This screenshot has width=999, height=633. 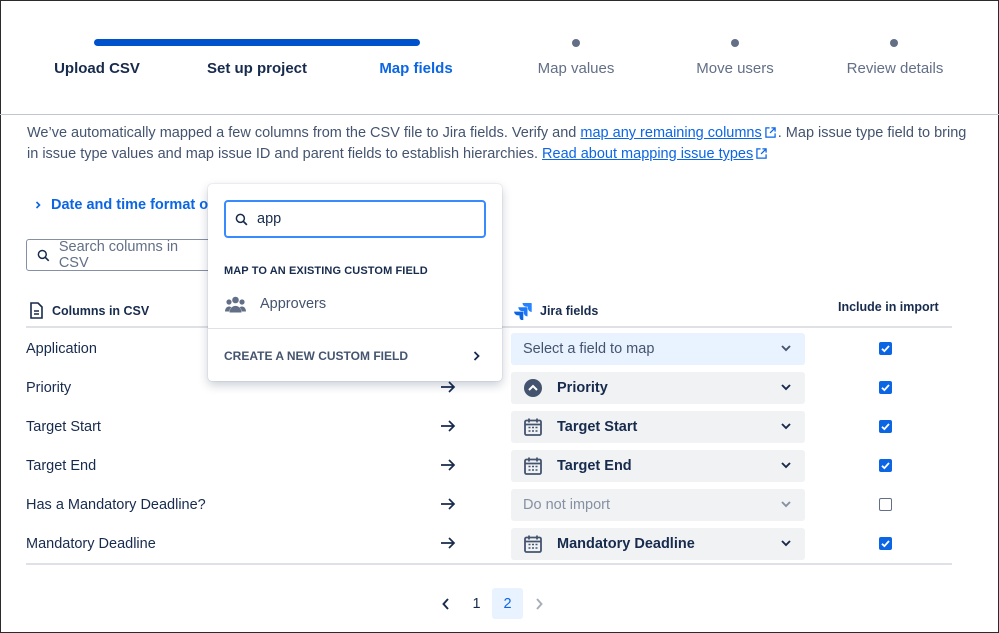 I want to click on csv-column-name: Priority, so click(x=49, y=388).